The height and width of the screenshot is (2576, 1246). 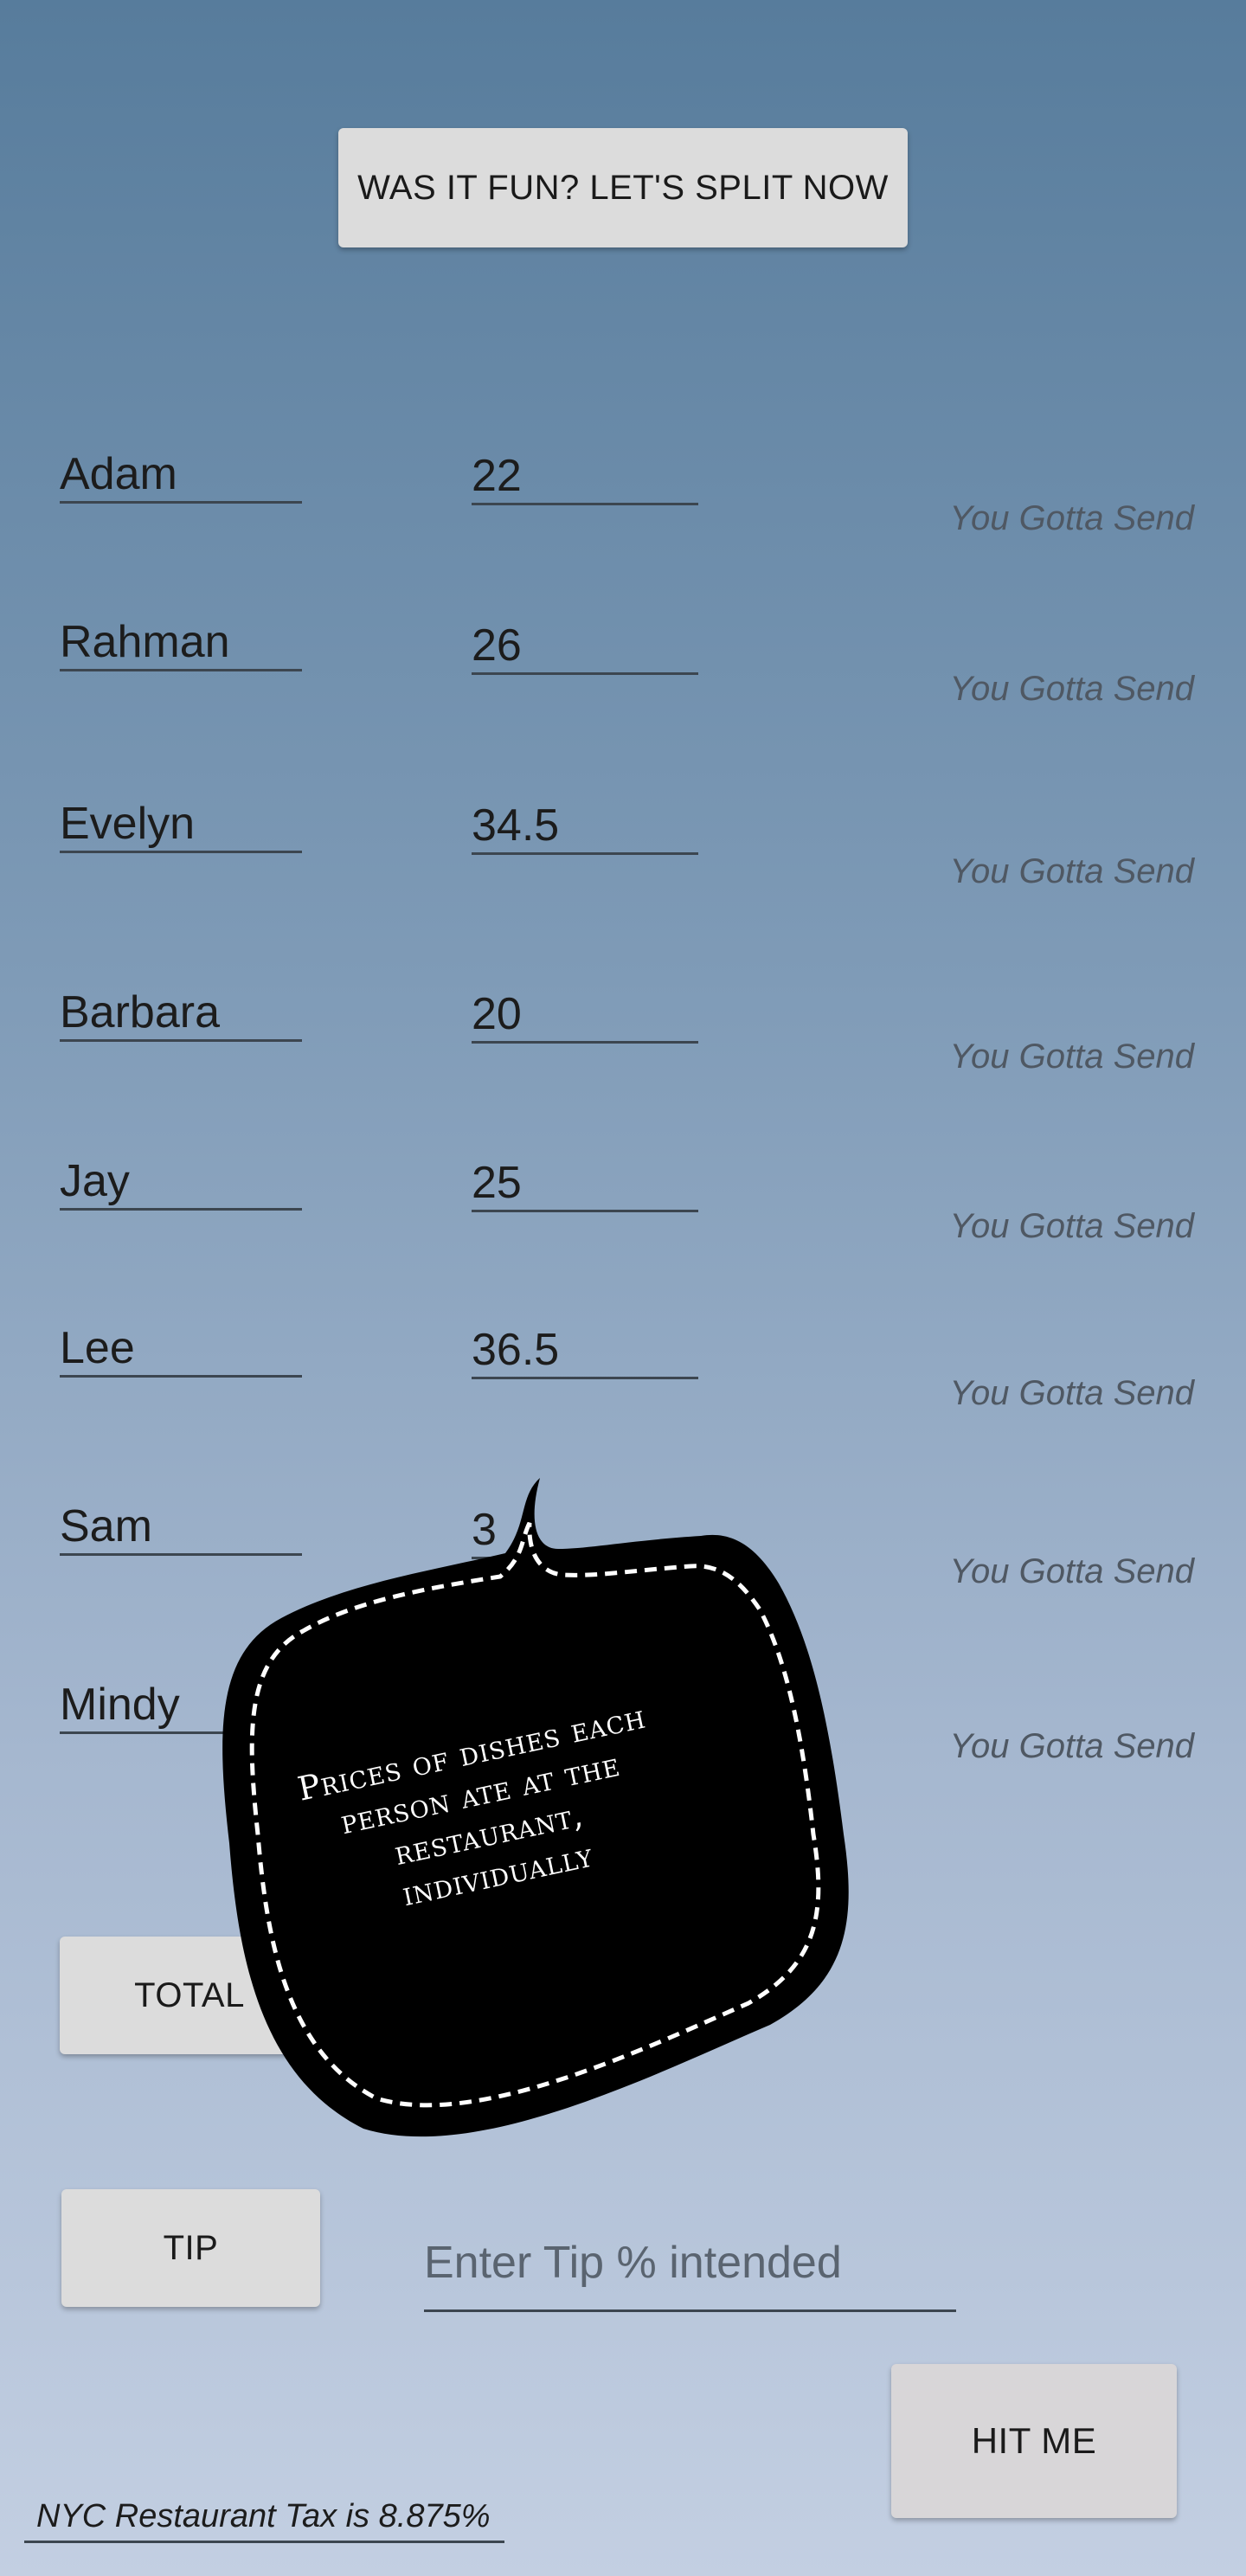 I want to click on price-field-jay: 25, so click(x=585, y=1184).